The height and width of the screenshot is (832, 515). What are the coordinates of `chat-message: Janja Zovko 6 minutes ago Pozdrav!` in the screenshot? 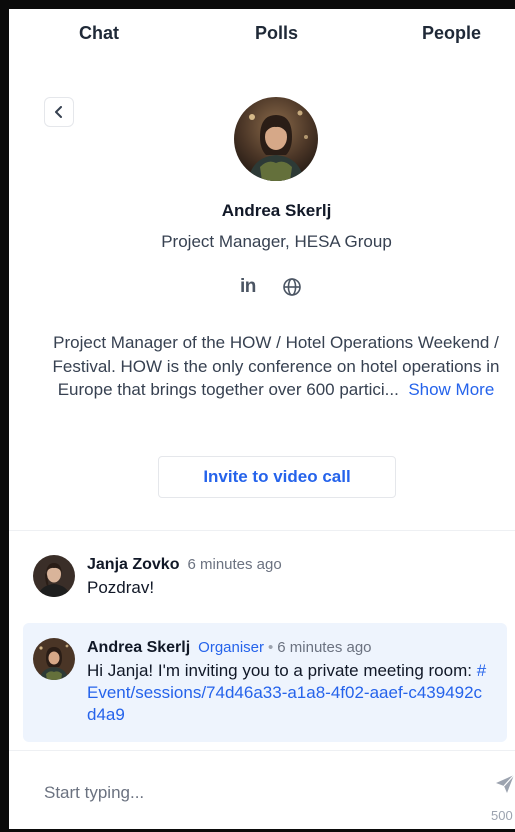 It's located at (157, 577).